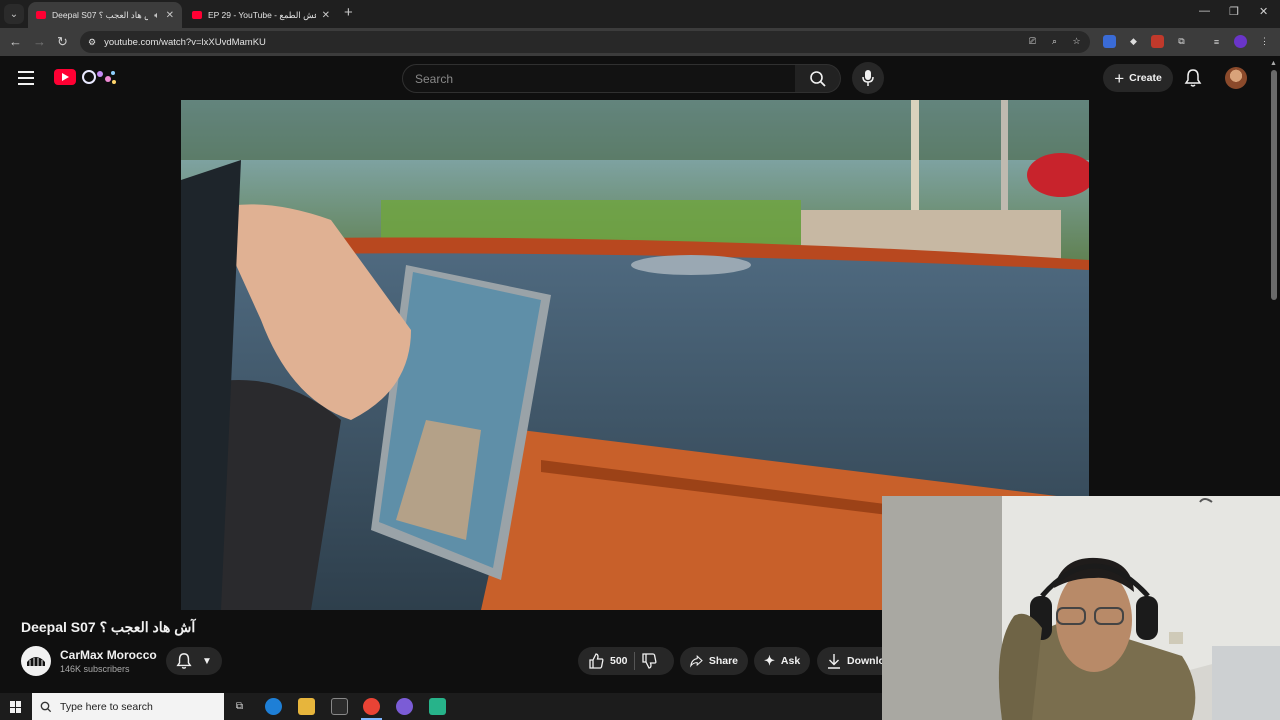 This screenshot has height=720, width=1280. Describe the element at coordinates (1263, 11) in the screenshot. I see `close-window-button: ✕` at that location.